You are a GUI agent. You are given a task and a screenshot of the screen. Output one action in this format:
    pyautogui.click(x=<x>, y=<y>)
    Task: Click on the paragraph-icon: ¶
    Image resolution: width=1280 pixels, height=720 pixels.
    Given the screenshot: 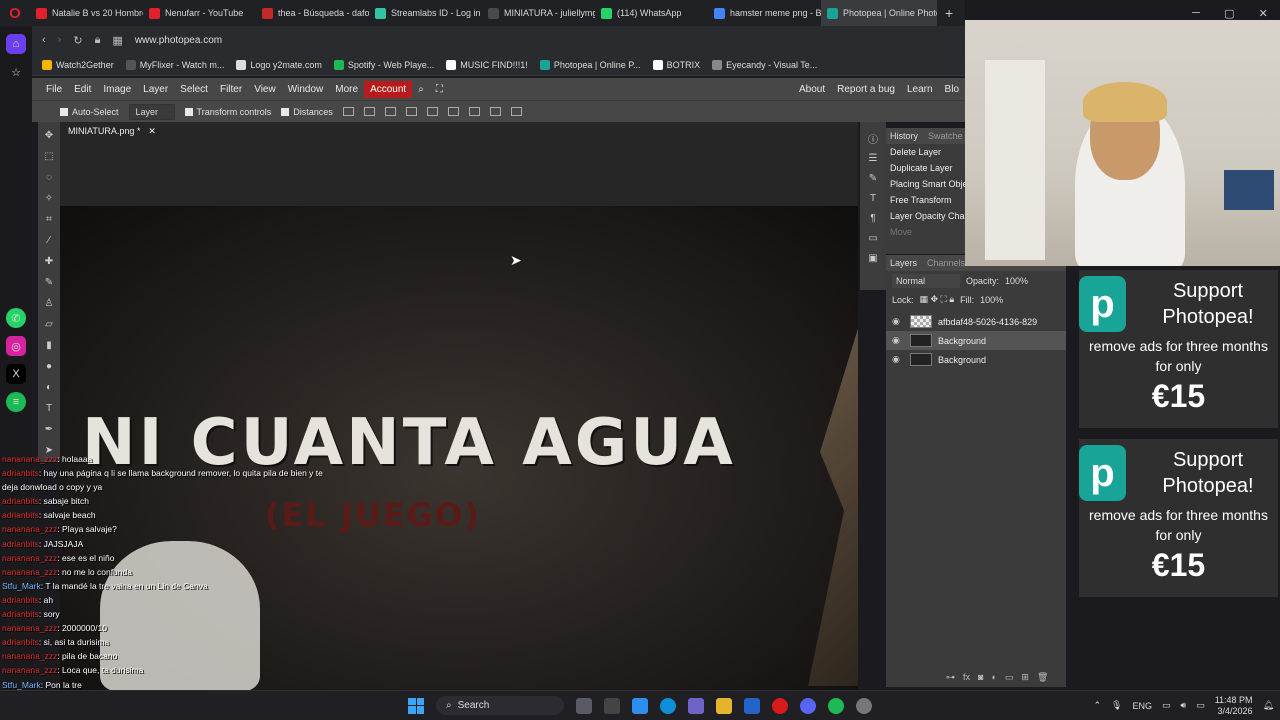 What is the action you would take?
    pyautogui.click(x=873, y=218)
    